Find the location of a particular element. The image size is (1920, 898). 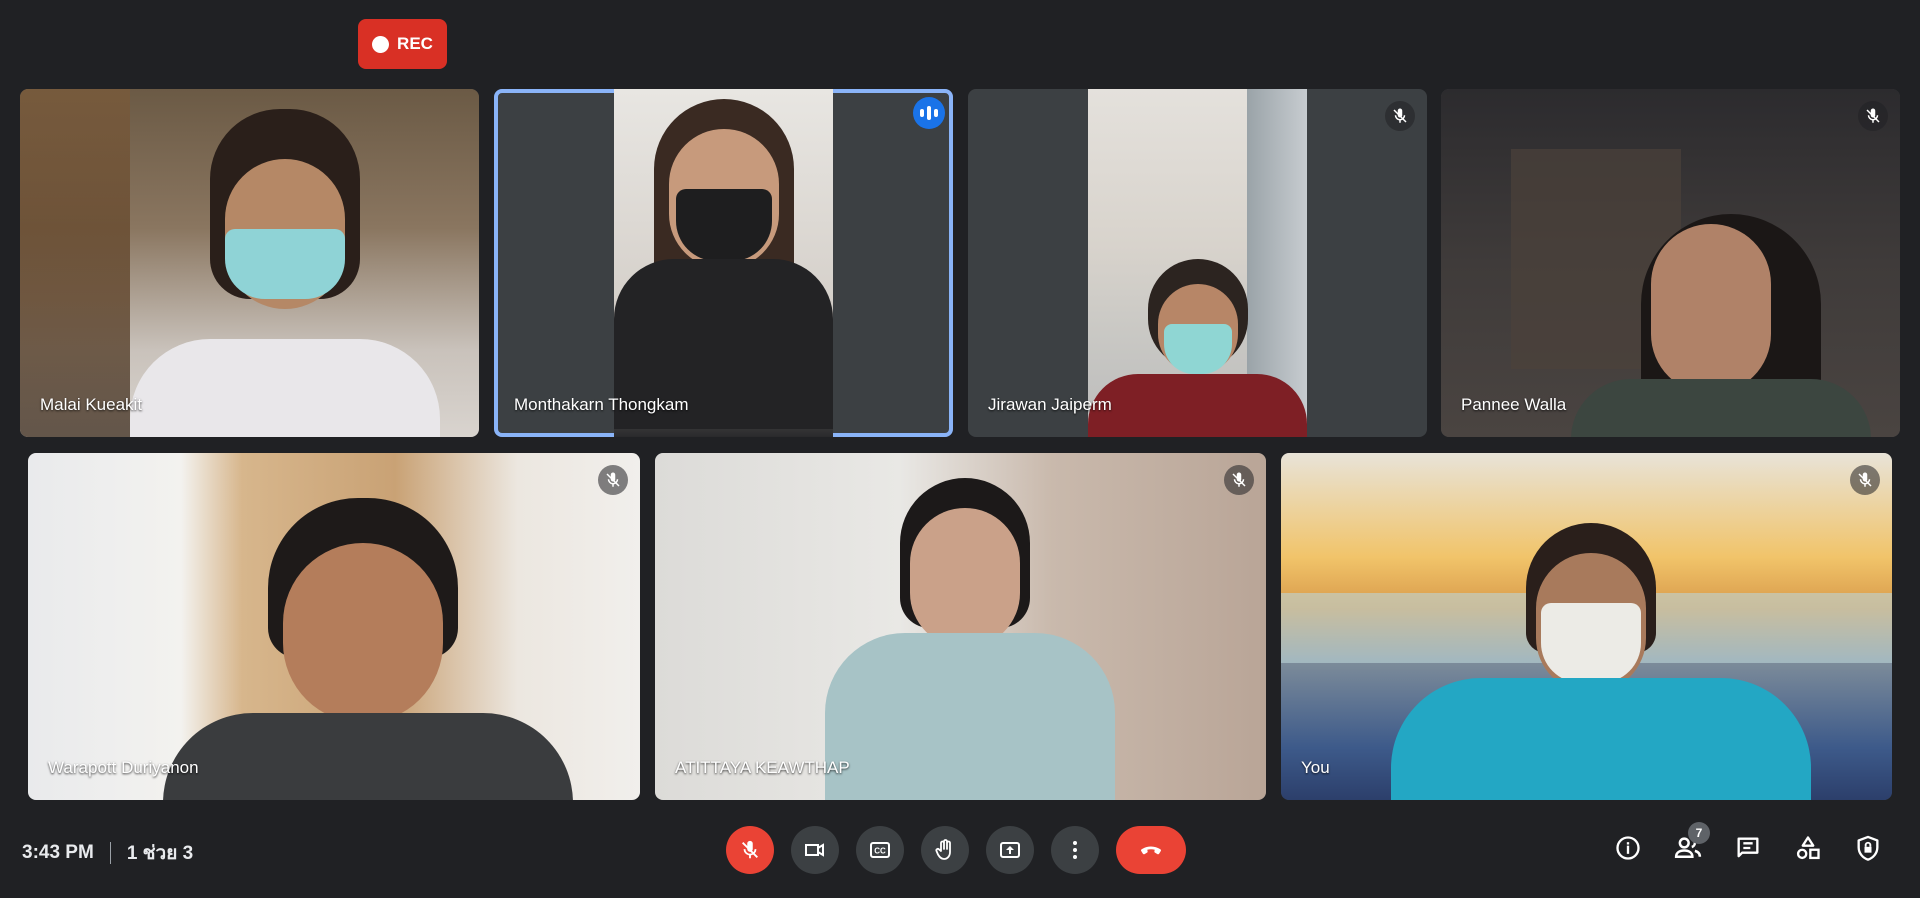

chat-button is located at coordinates (1748, 848).